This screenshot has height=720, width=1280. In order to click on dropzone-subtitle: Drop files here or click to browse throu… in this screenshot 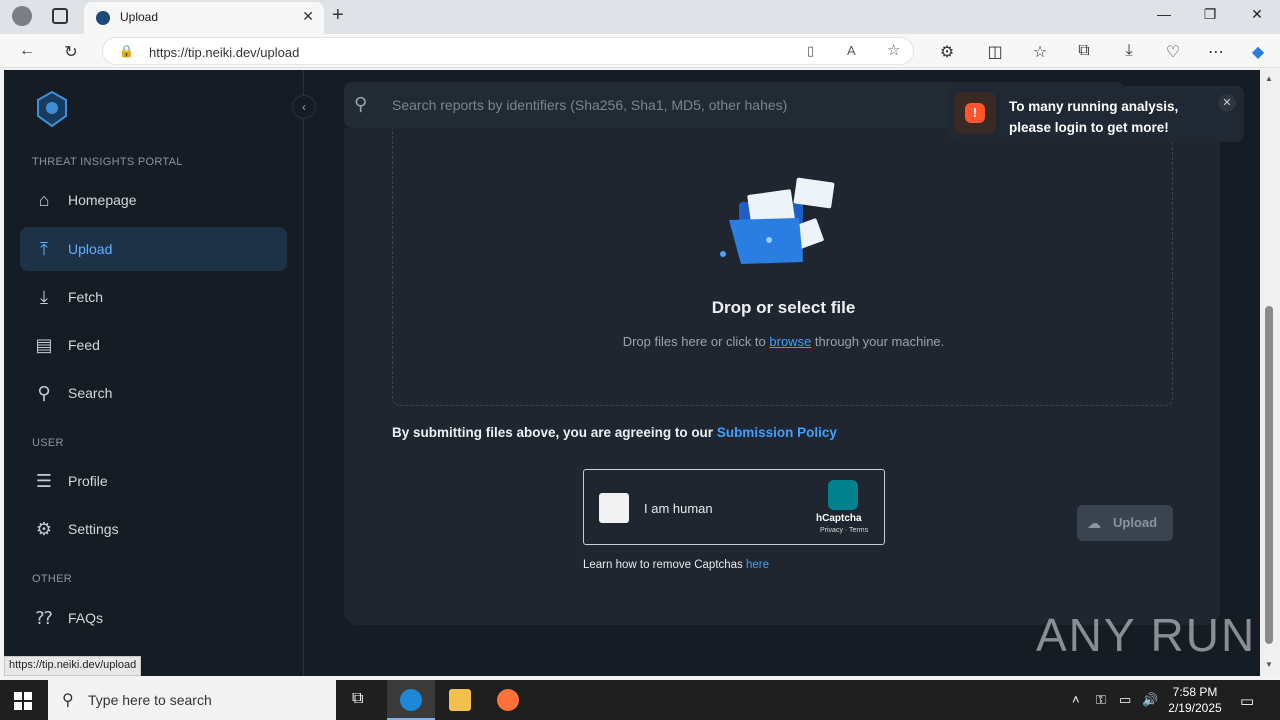, I will do `click(783, 341)`.